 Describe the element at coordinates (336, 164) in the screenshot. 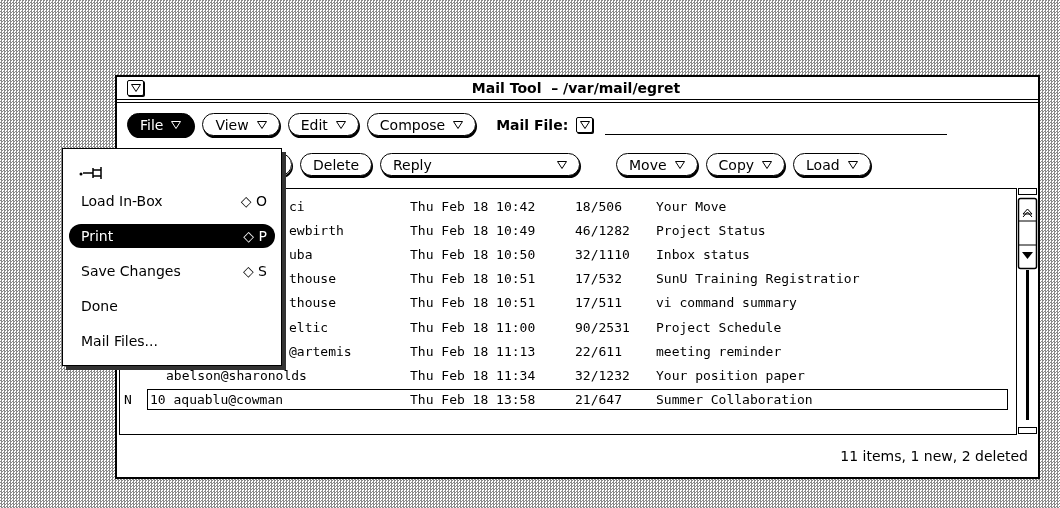

I see `toolbar-button: Delete` at that location.